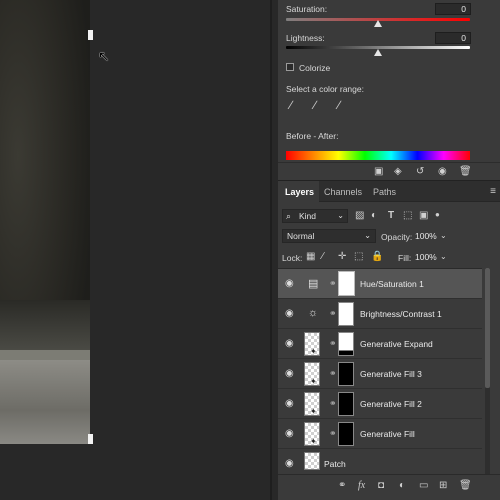 The image size is (500, 500). Describe the element at coordinates (358, 256) in the screenshot. I see `lock-artboard-icon: ⬚` at that location.